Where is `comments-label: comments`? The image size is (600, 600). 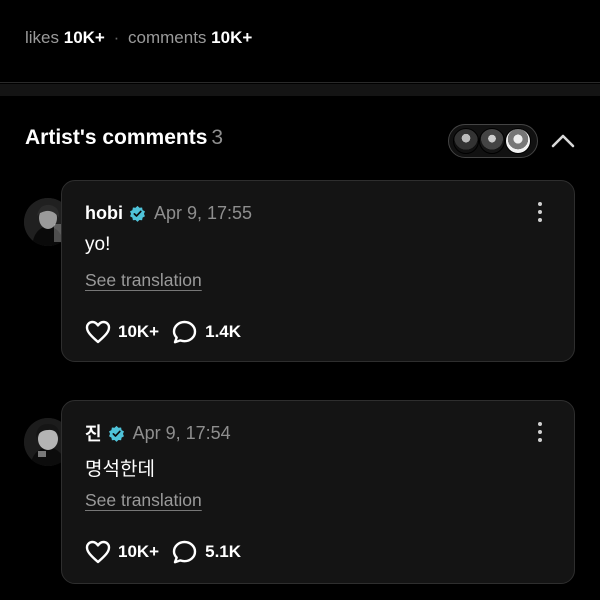 comments-label: comments is located at coordinates (167, 37).